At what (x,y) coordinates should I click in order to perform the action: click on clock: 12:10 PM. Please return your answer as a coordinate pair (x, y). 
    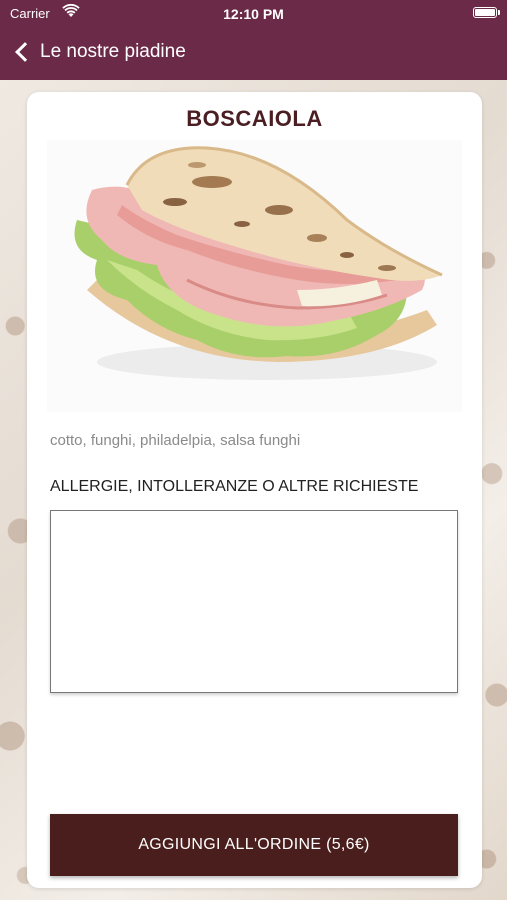
    Looking at the image, I should click on (253, 14).